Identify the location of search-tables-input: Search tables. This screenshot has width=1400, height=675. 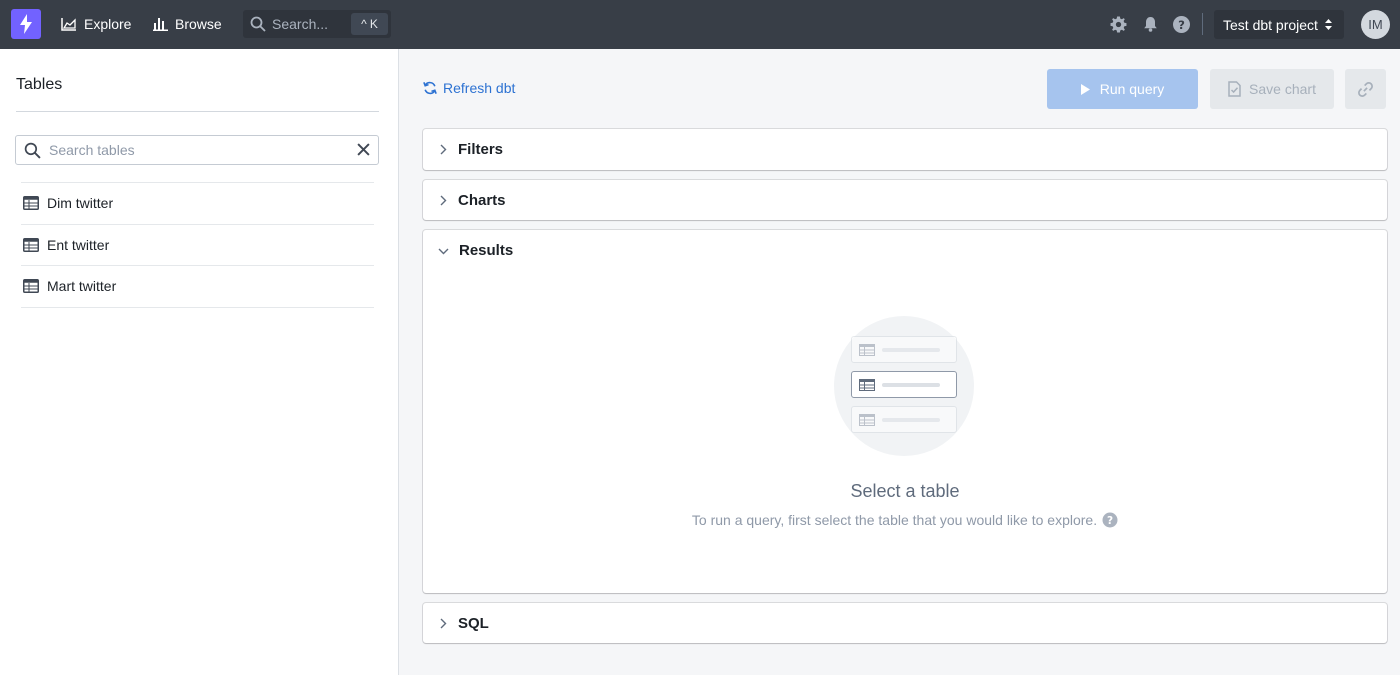
(197, 150).